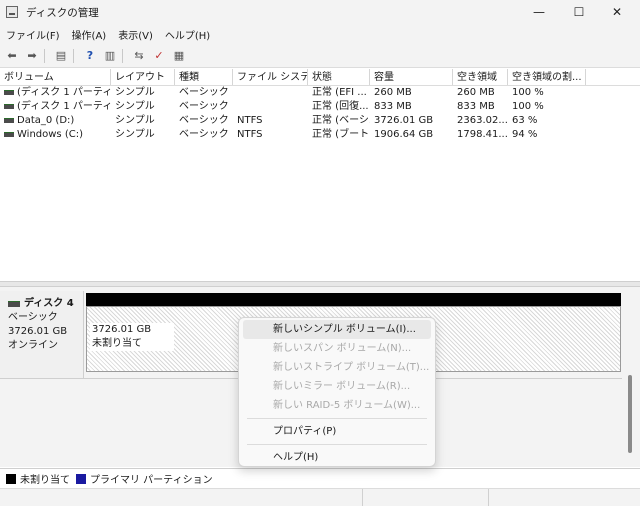 The height and width of the screenshot is (506, 640). I want to click on vertical-scrollbar, so click(632, 377).